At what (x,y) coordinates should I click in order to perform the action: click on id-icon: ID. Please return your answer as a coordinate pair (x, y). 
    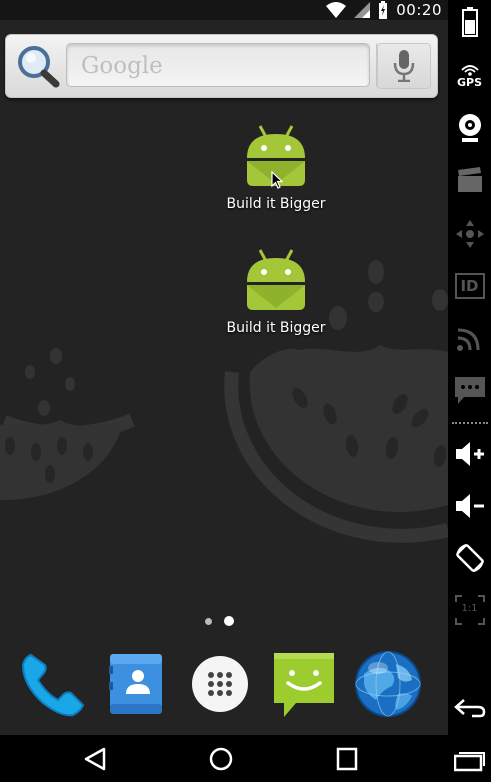
    Looking at the image, I should click on (469, 286).